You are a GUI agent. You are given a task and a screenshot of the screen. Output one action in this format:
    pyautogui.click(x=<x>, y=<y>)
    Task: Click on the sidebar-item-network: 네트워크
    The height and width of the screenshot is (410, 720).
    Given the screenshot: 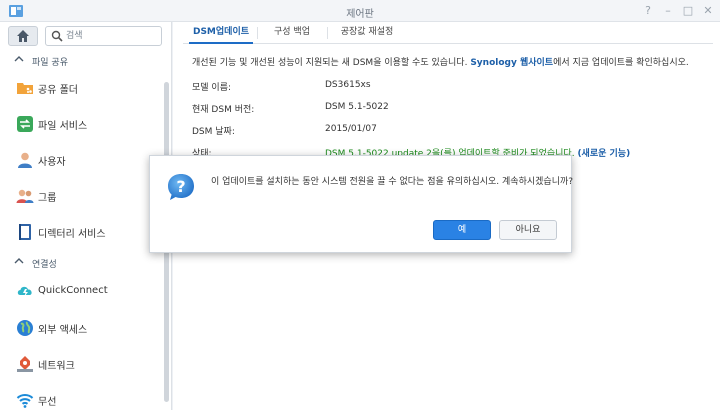 What is the action you would take?
    pyautogui.click(x=83, y=364)
    